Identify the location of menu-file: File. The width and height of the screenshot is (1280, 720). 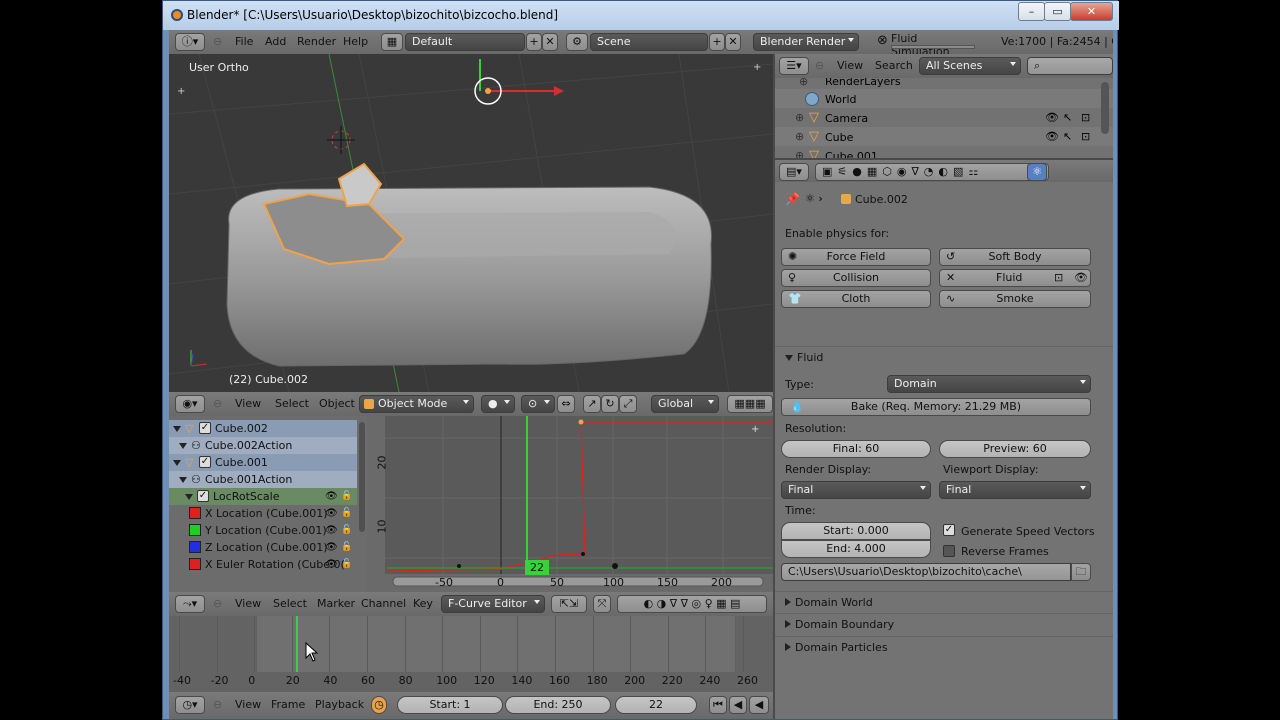
(244, 41).